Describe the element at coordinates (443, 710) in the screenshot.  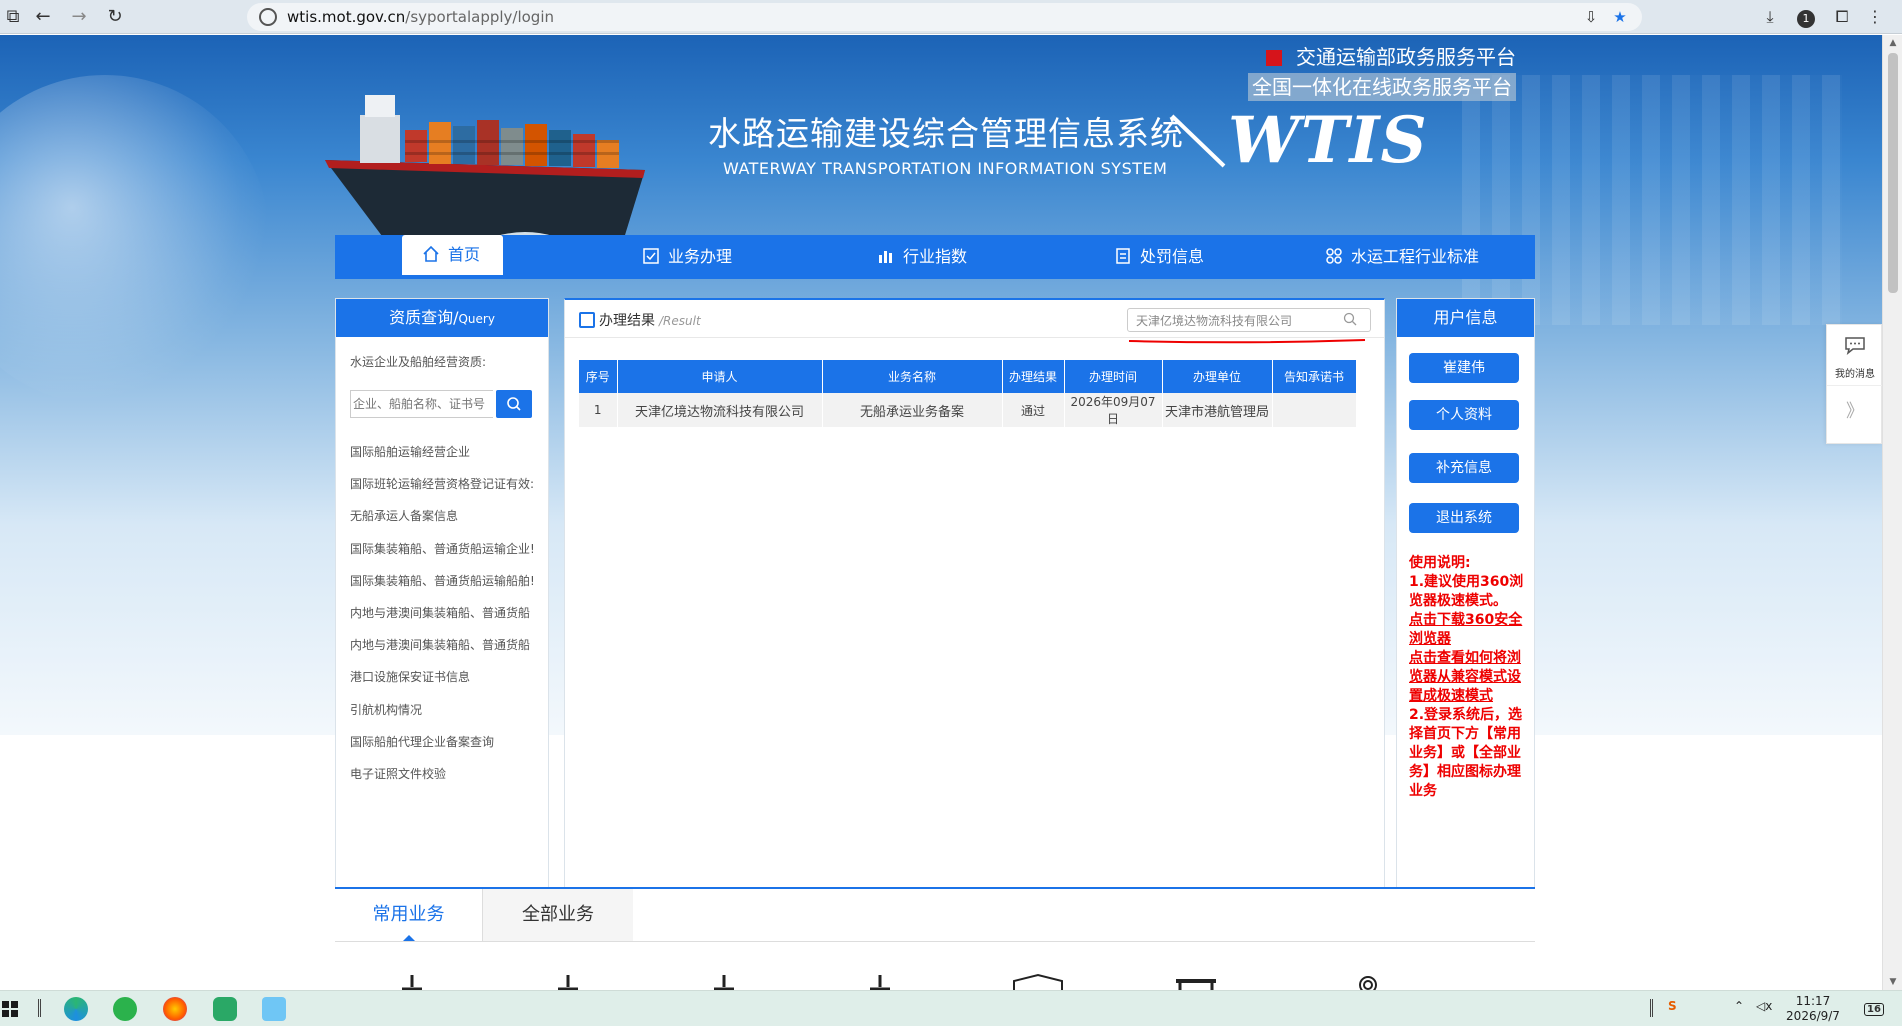
I see `query-link: 引航机构情况` at that location.